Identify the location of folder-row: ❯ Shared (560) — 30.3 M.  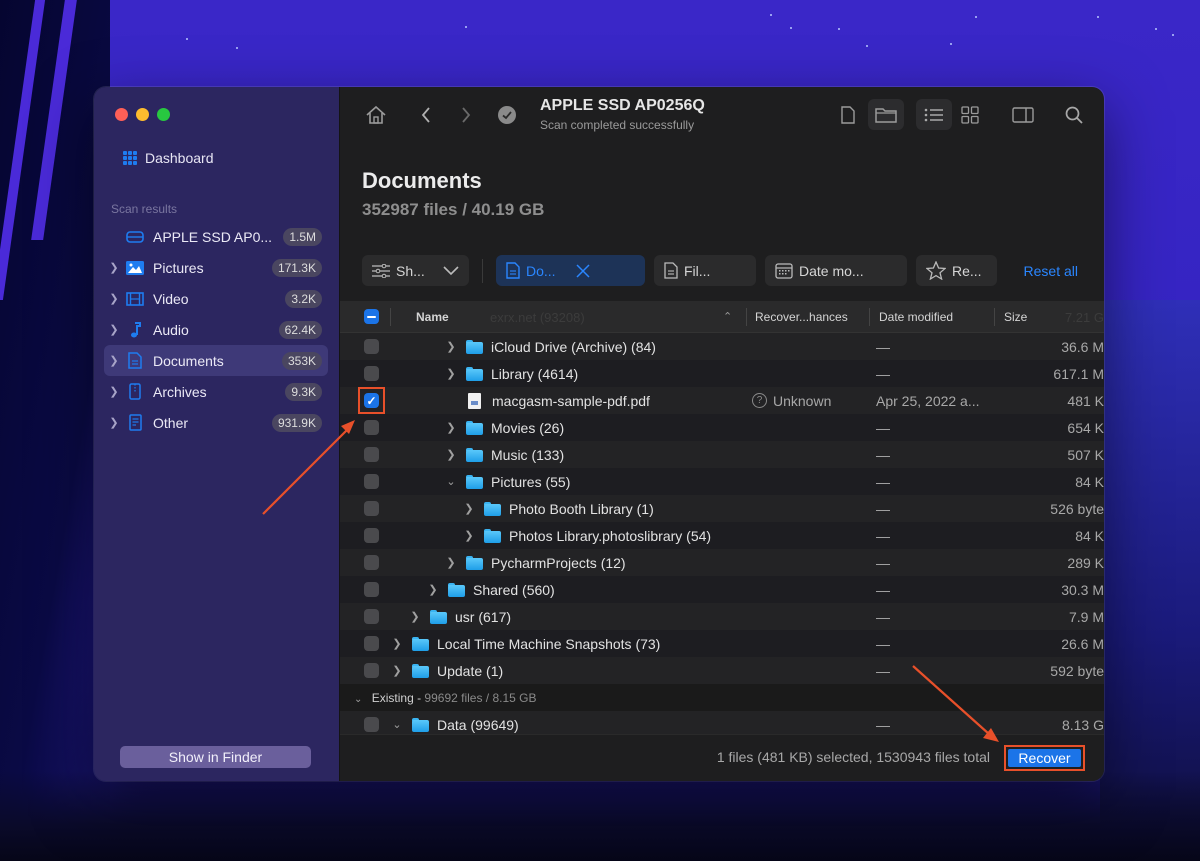
(722, 589).